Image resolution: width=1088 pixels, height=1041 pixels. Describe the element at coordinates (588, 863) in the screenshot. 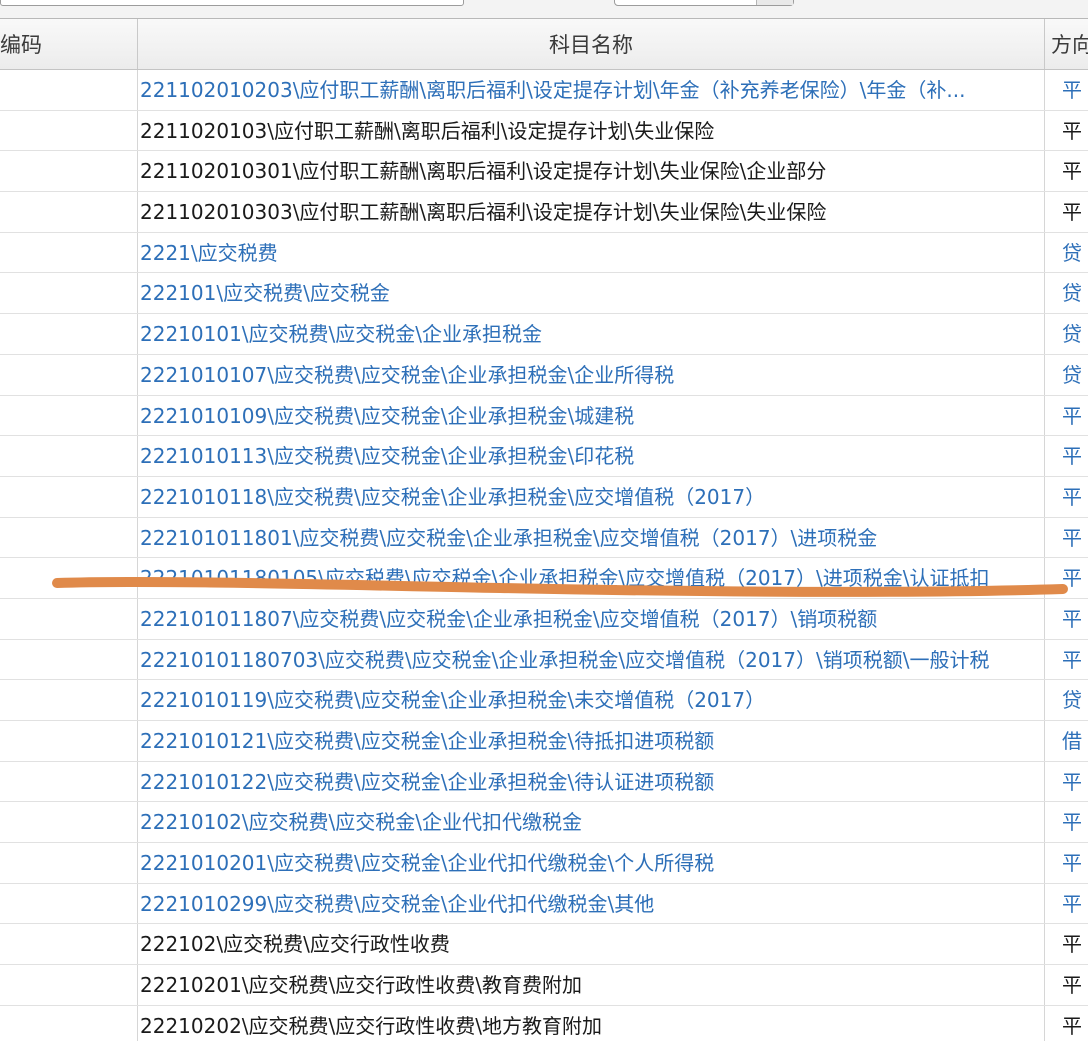

I see `account-name-cell: 2221010201\应交税费\应交税金\企业代扣代缴税金\个人所得税` at that location.